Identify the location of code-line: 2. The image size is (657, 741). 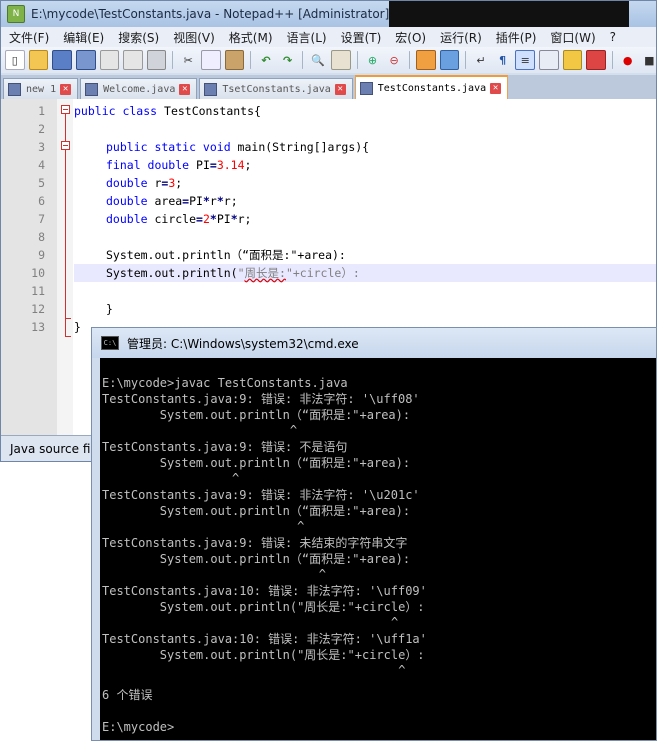
(328, 129).